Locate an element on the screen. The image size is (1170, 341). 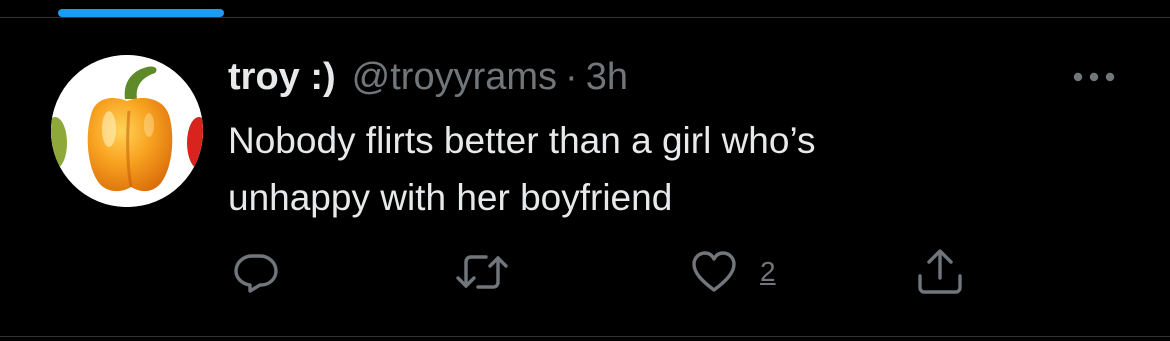
like-button: 2 is located at coordinates (733, 272).